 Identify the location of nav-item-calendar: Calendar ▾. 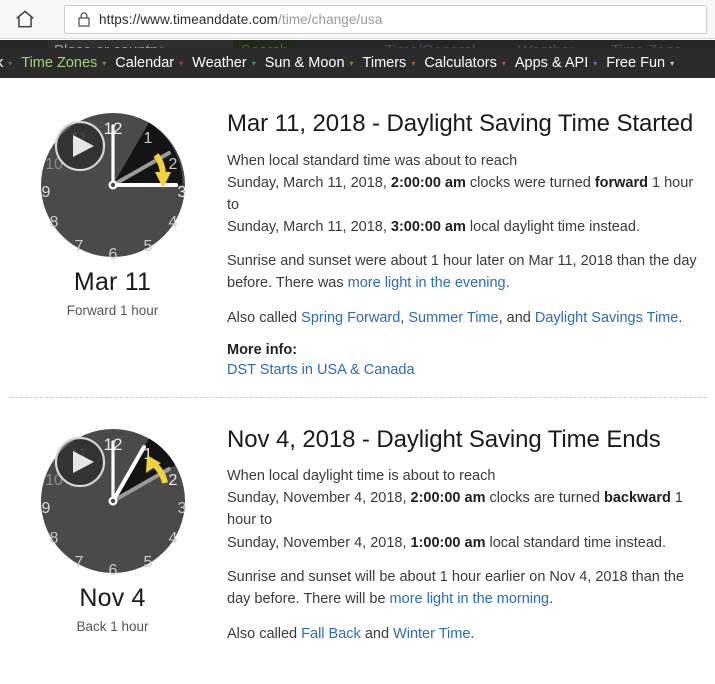
(149, 63).